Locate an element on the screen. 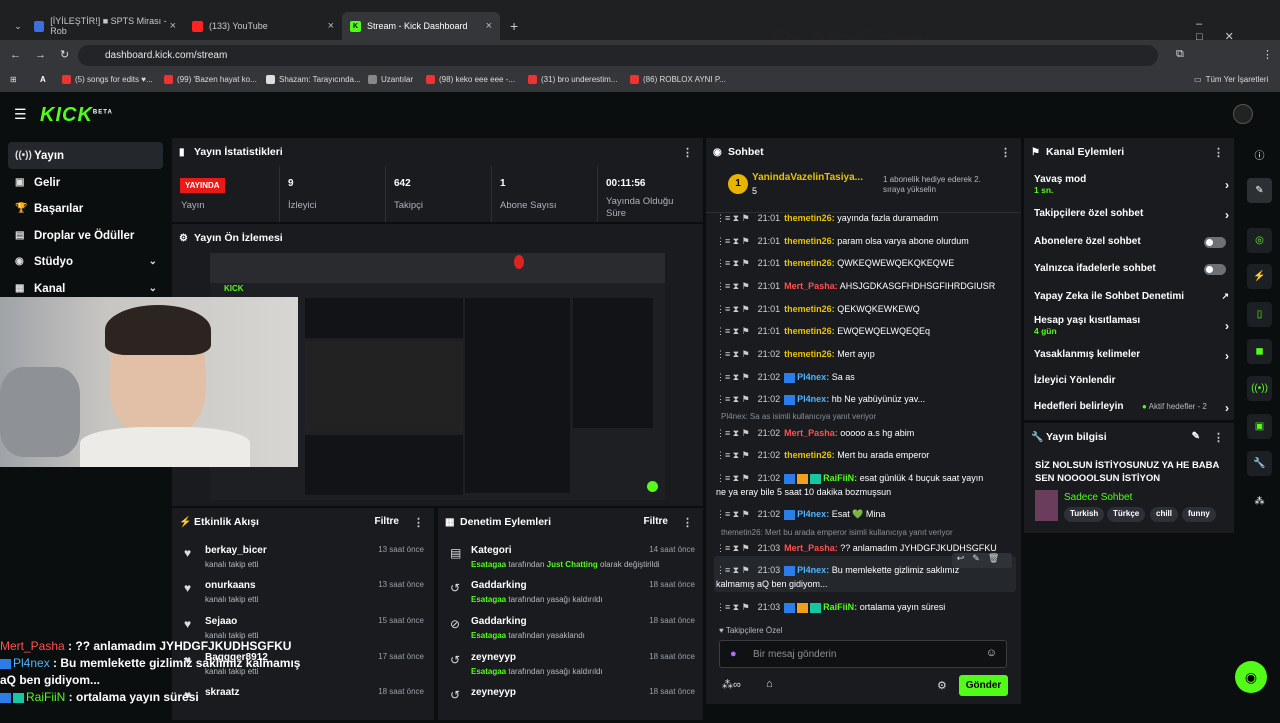 The height and width of the screenshot is (723, 1280). chart-icon: ▮ is located at coordinates (182, 152).